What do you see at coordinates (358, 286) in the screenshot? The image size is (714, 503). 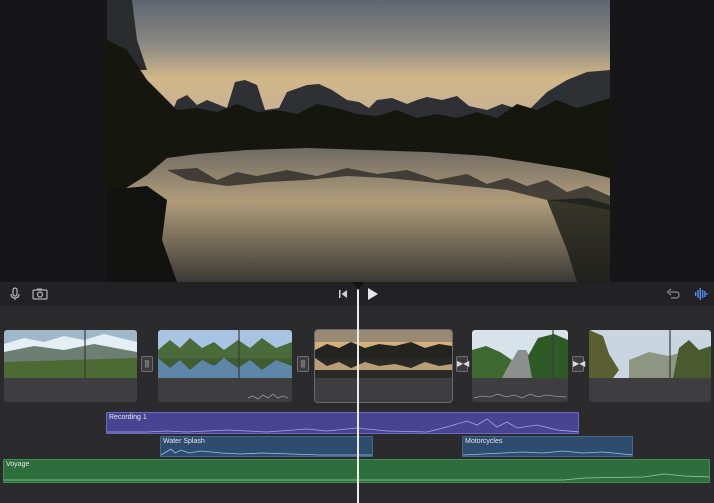 I see `playhead-marker` at bounding box center [358, 286].